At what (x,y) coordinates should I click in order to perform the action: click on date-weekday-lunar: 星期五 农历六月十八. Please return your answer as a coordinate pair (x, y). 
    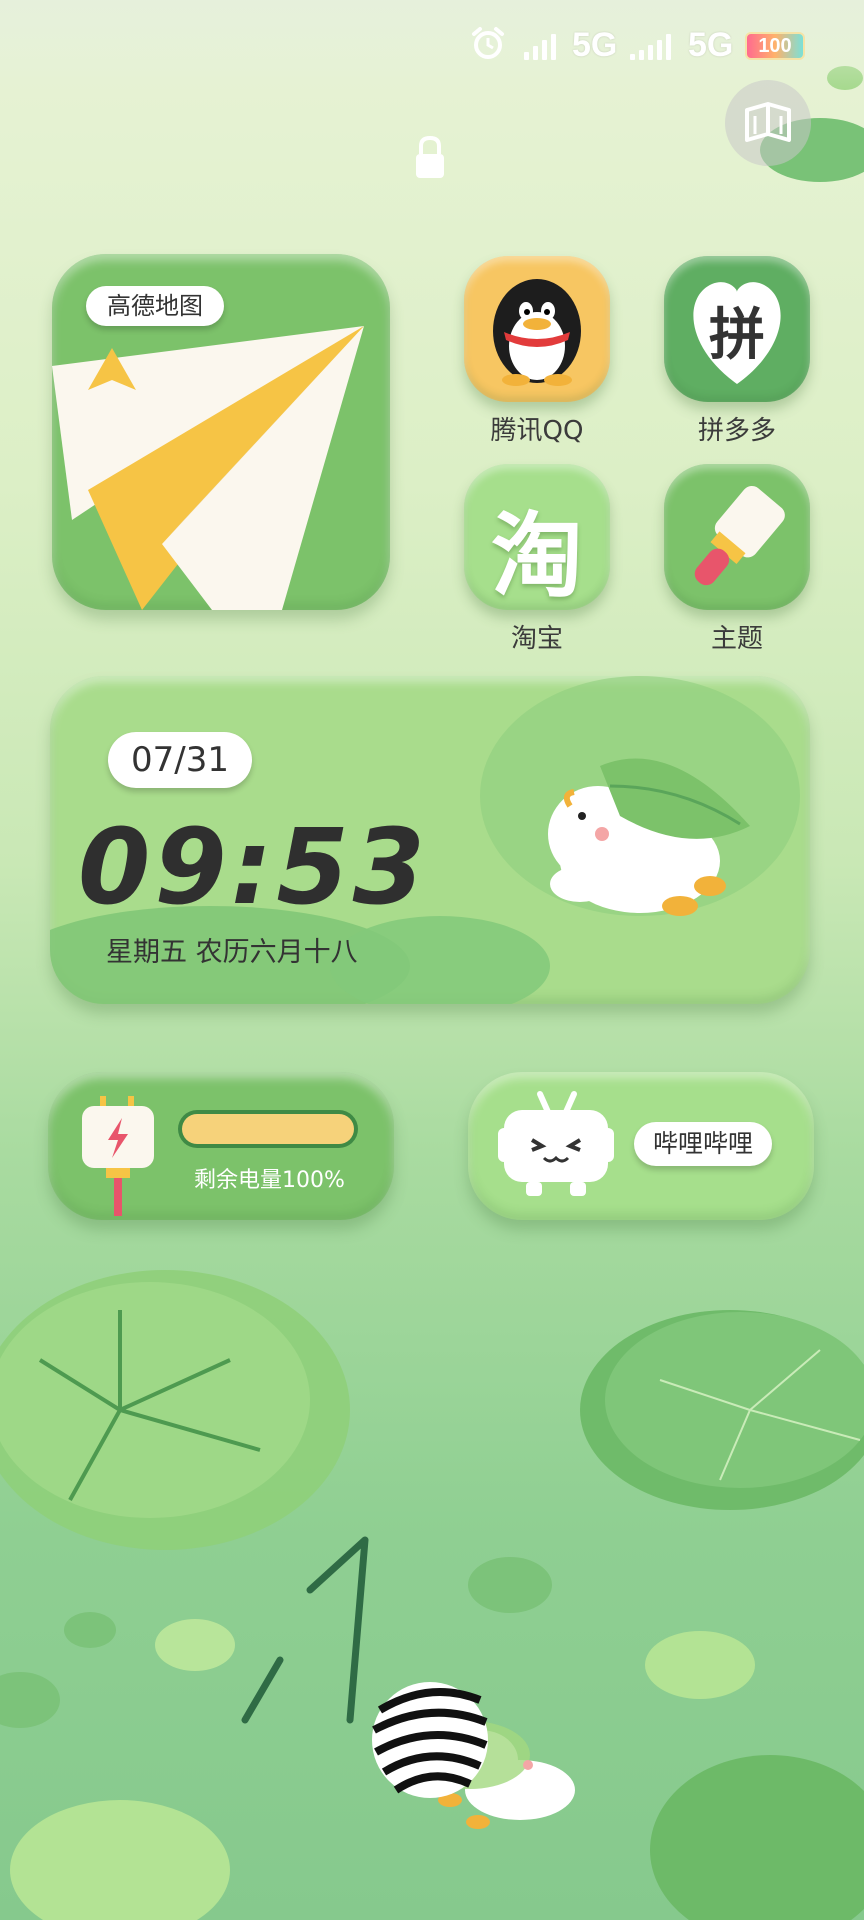
    Looking at the image, I should click on (232, 952).